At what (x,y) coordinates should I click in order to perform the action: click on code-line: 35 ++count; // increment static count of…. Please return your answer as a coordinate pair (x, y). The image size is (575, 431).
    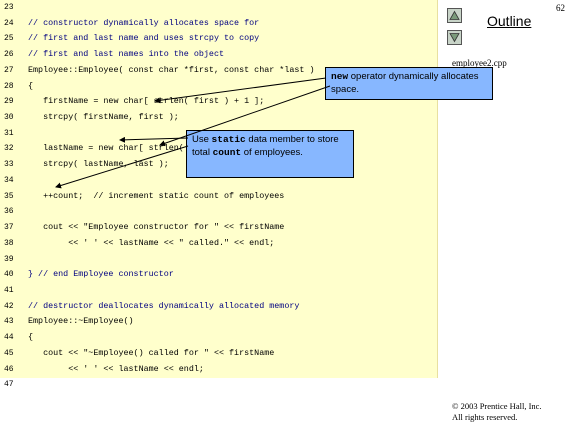
    Looking at the image, I should click on (218, 196).